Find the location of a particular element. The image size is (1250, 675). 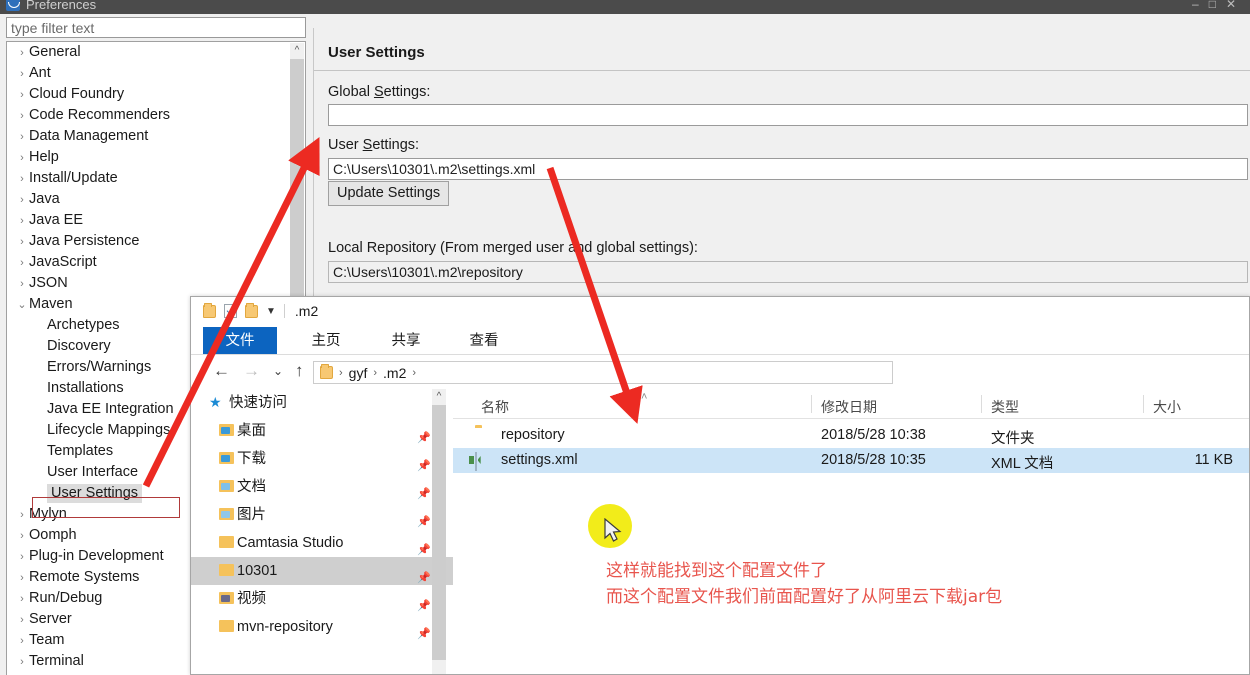

ribbon-tab-1: 主页 is located at coordinates (326, 341).